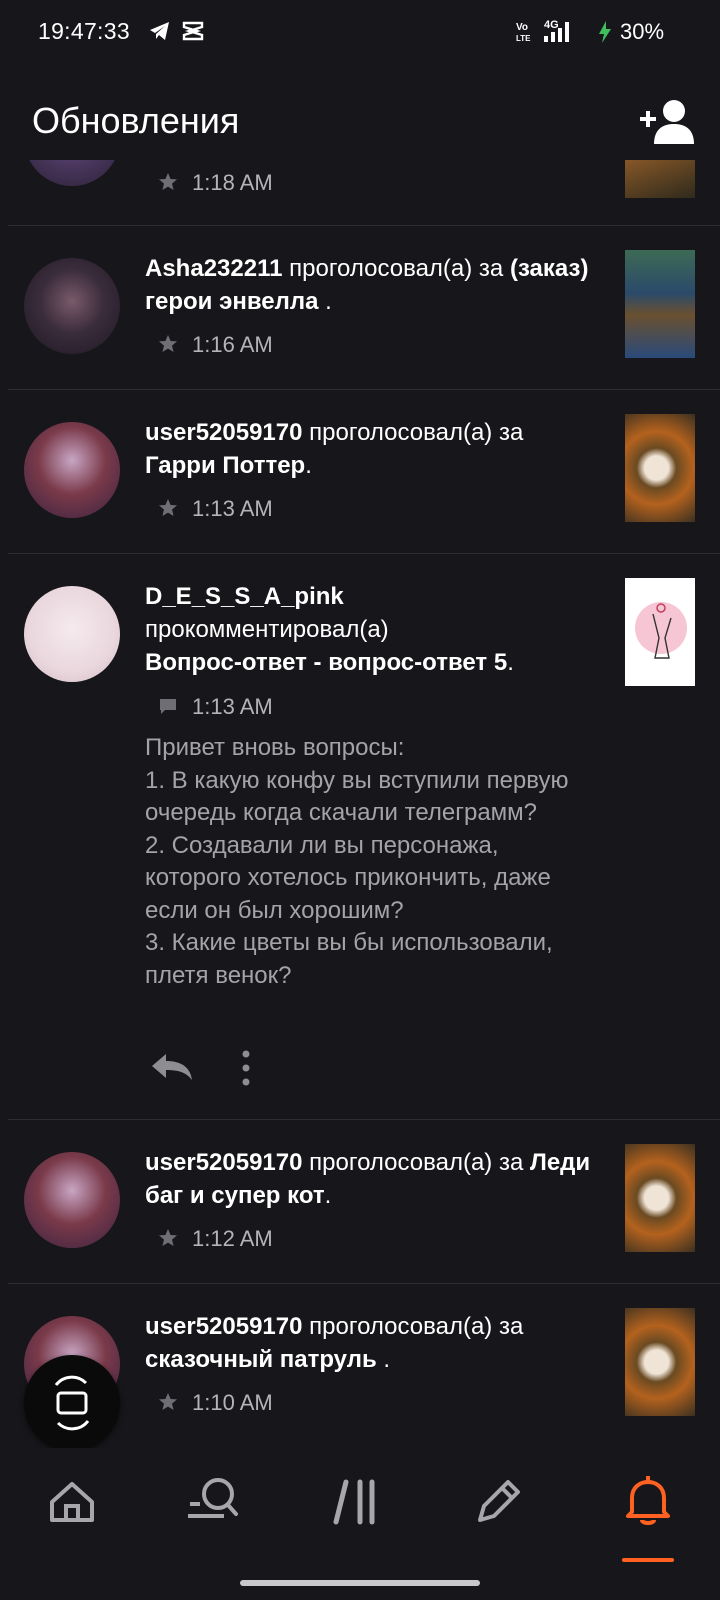 This screenshot has height=1600, width=720. I want to click on battery-level: 30%, so click(642, 31).